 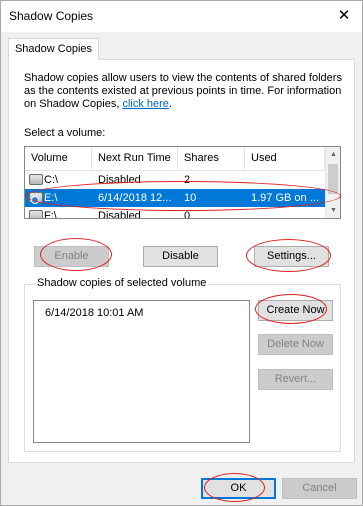 What do you see at coordinates (211, 159) in the screenshot?
I see `column-header-shares: Shares` at bounding box center [211, 159].